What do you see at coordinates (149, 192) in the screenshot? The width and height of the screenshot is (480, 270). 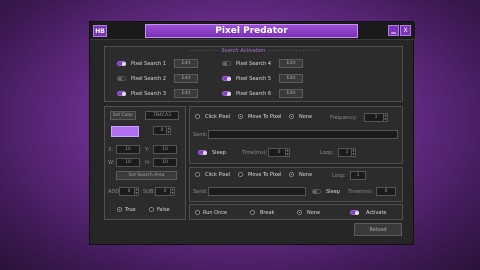 I see `sub-label: SUB:` at bounding box center [149, 192].